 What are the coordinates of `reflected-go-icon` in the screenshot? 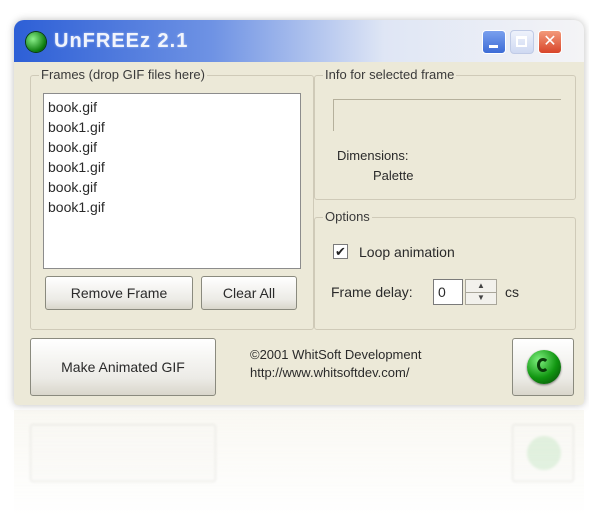 It's located at (544, 453).